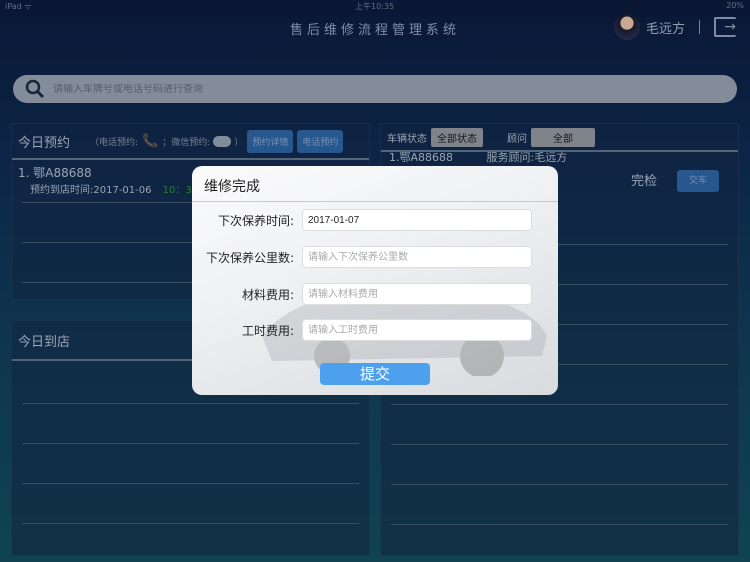 This screenshot has width=750, height=562. I want to click on status-bar: iPad ᯤ 上午10:35 20%, so click(375, 6).